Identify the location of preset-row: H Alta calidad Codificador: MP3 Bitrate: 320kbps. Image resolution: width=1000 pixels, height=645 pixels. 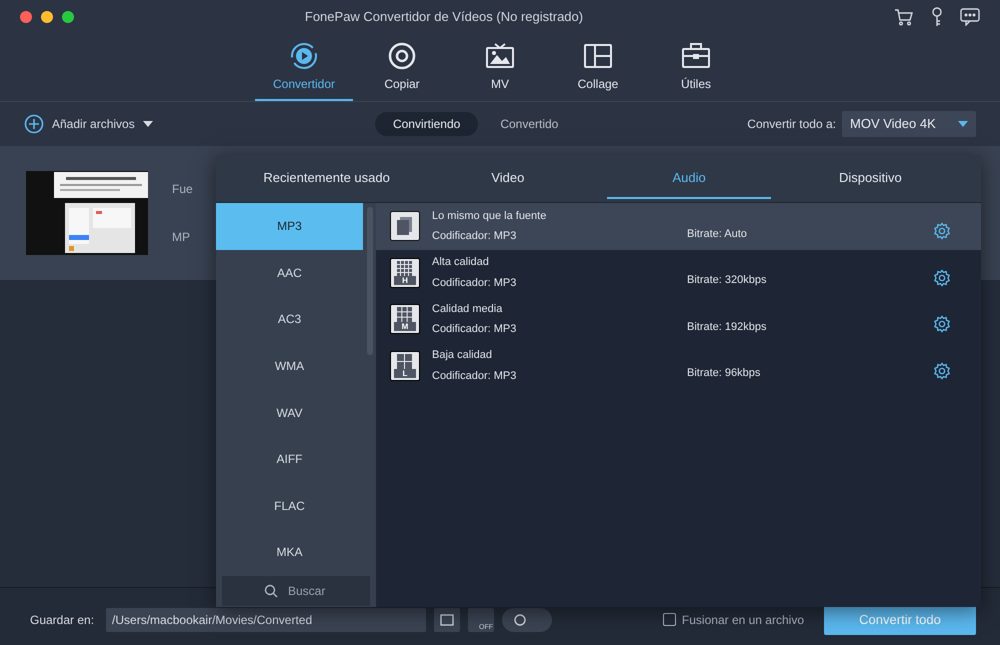
(678, 273).